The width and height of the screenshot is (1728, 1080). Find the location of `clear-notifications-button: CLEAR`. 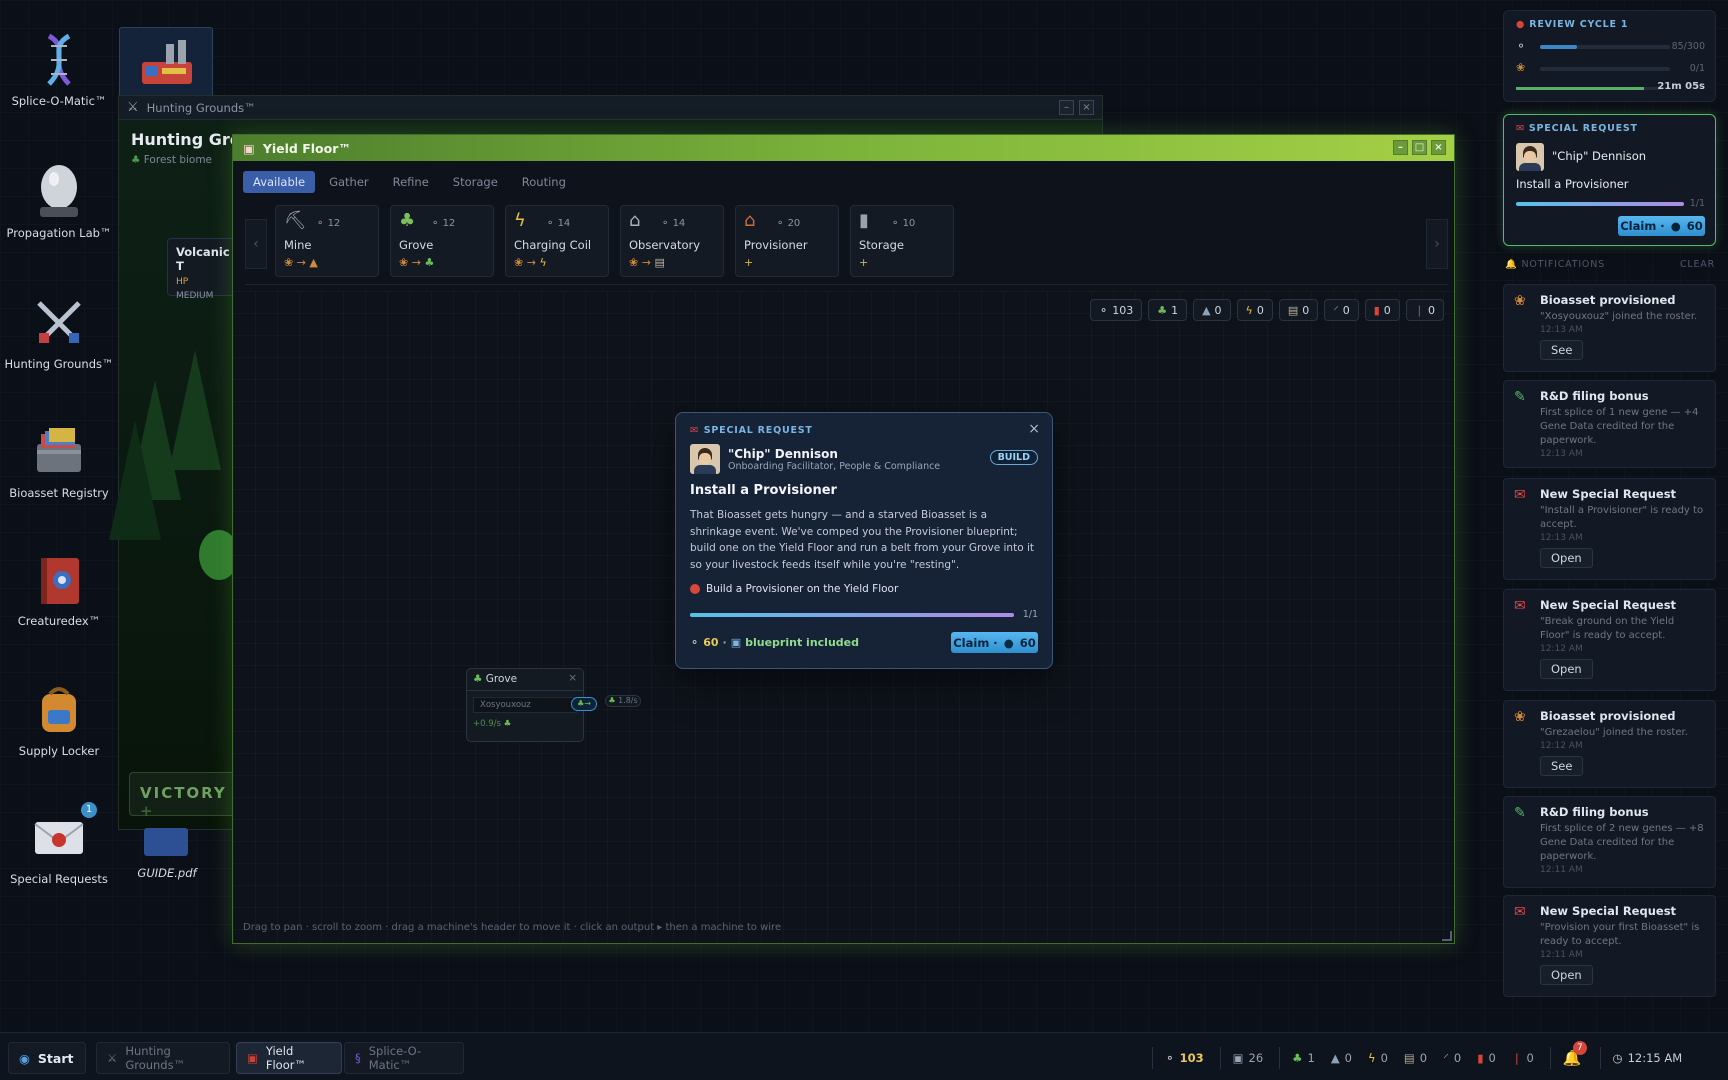

clear-notifications-button: CLEAR is located at coordinates (1697, 264).